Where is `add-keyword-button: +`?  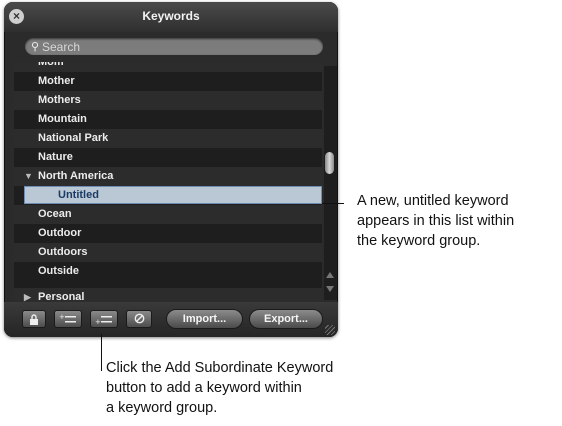 add-keyword-button: + is located at coordinates (68, 319).